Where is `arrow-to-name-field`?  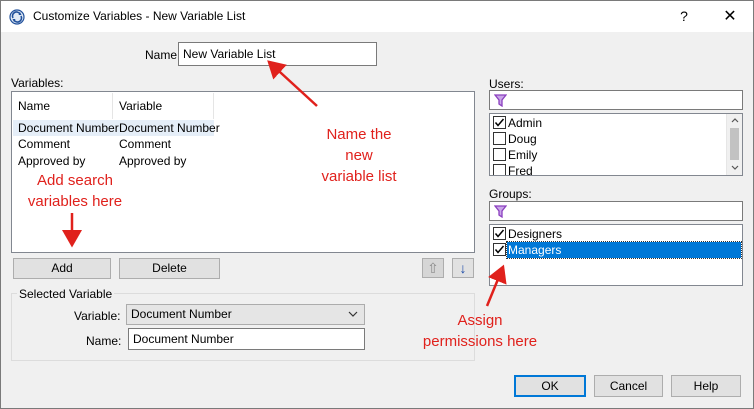 arrow-to-name-field is located at coordinates (292, 83).